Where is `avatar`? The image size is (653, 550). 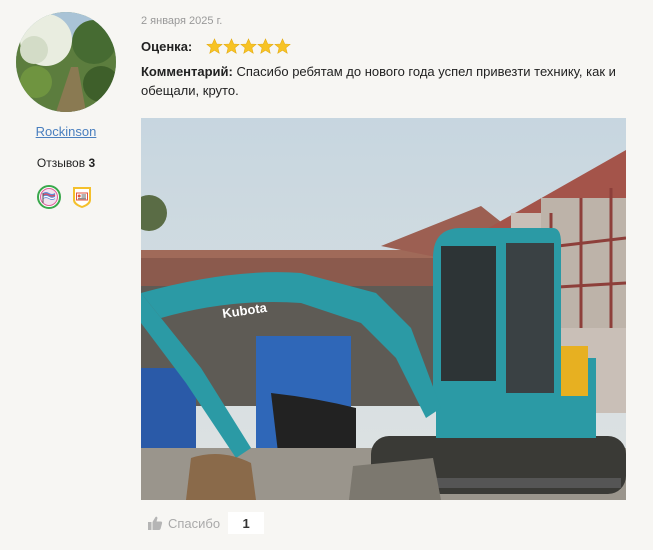 avatar is located at coordinates (66, 62).